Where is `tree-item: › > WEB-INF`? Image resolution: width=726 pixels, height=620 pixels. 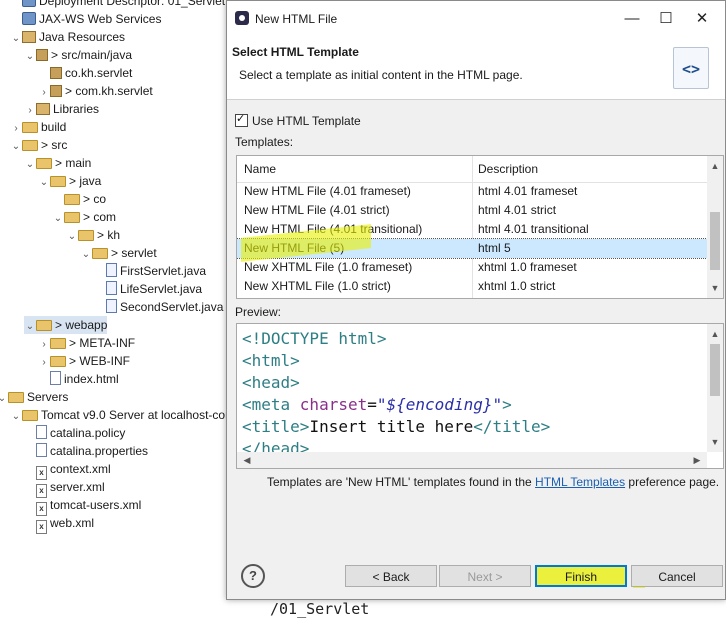 tree-item: › > WEB-INF is located at coordinates (84, 361).